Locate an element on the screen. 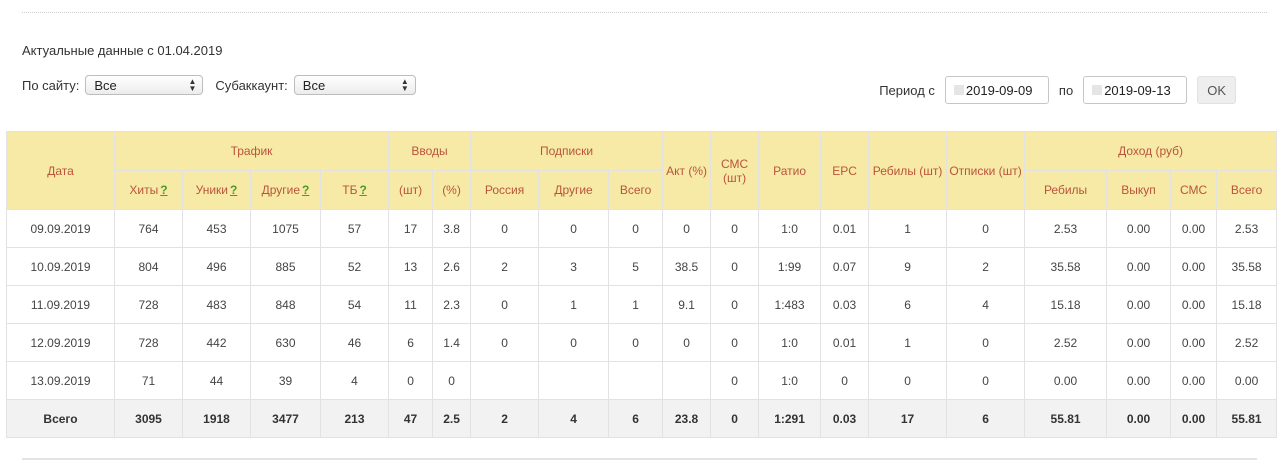  table-cell: 3.8 is located at coordinates (452, 228).